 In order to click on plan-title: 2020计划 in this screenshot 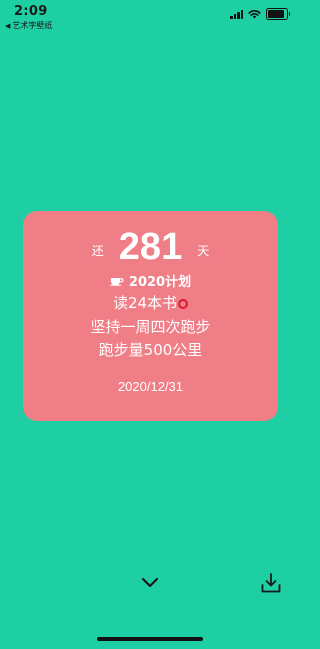, I will do `click(150, 280)`.